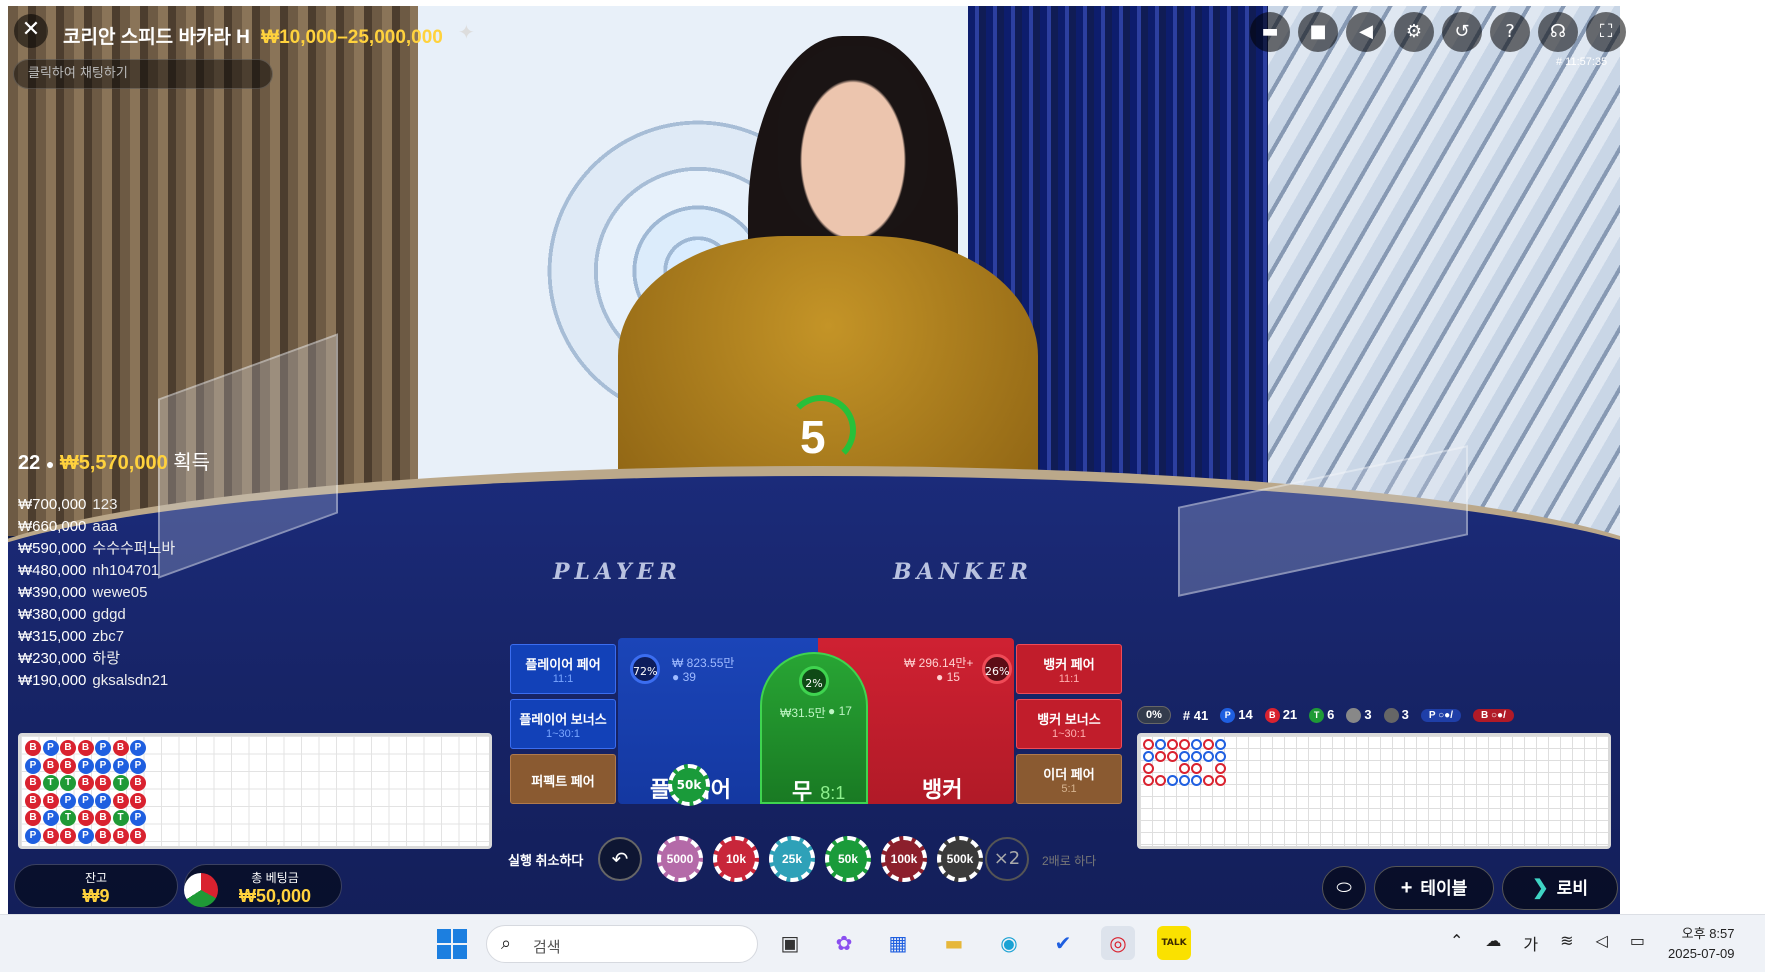 The height and width of the screenshot is (972, 1765). I want to click on chip-5000: 5000, so click(680, 859).